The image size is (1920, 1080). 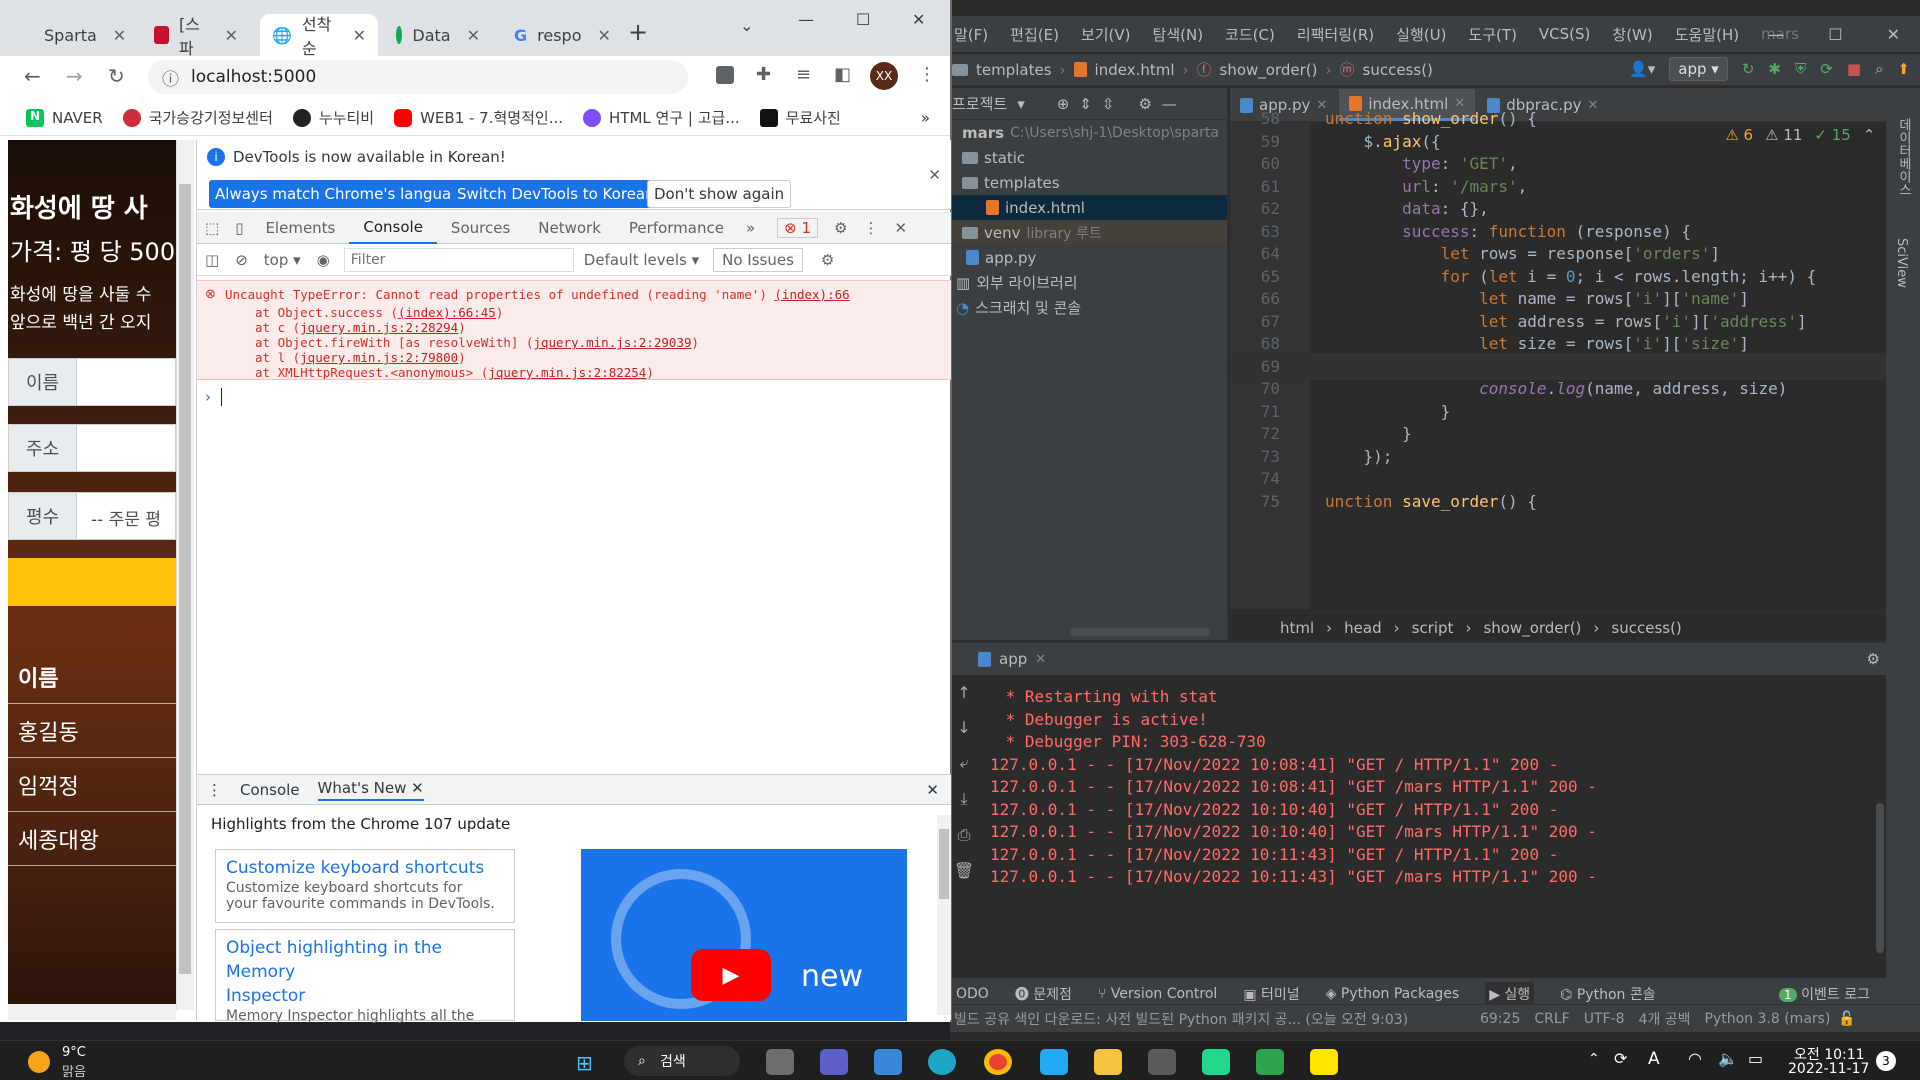 What do you see at coordinates (925, 118) in the screenshot?
I see `more-bookmarks-icon: »` at bounding box center [925, 118].